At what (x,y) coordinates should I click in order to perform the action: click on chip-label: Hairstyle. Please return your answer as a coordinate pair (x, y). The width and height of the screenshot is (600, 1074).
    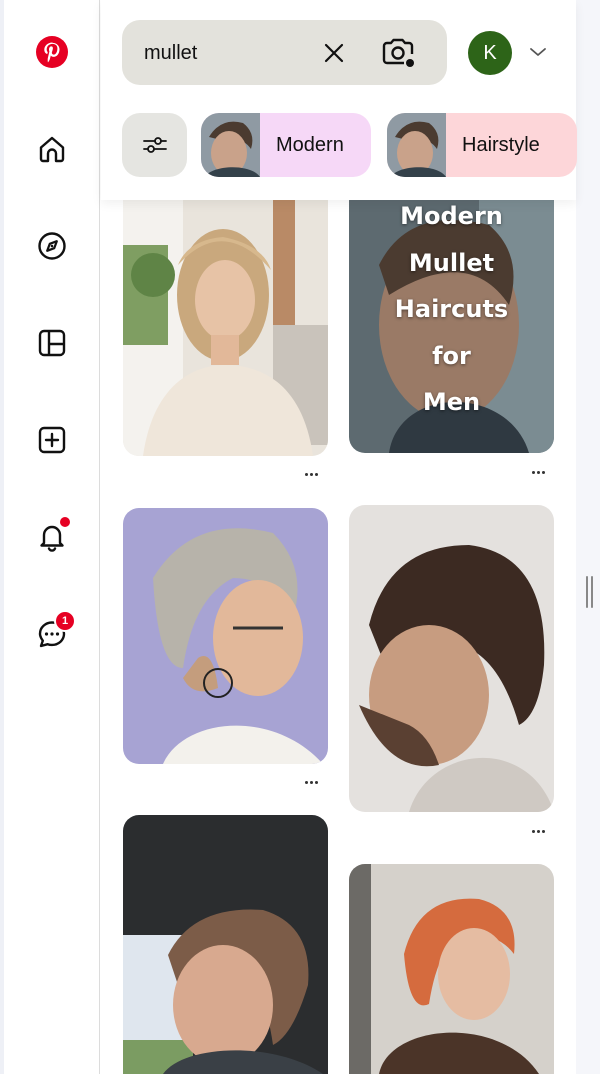
    Looking at the image, I should click on (501, 144).